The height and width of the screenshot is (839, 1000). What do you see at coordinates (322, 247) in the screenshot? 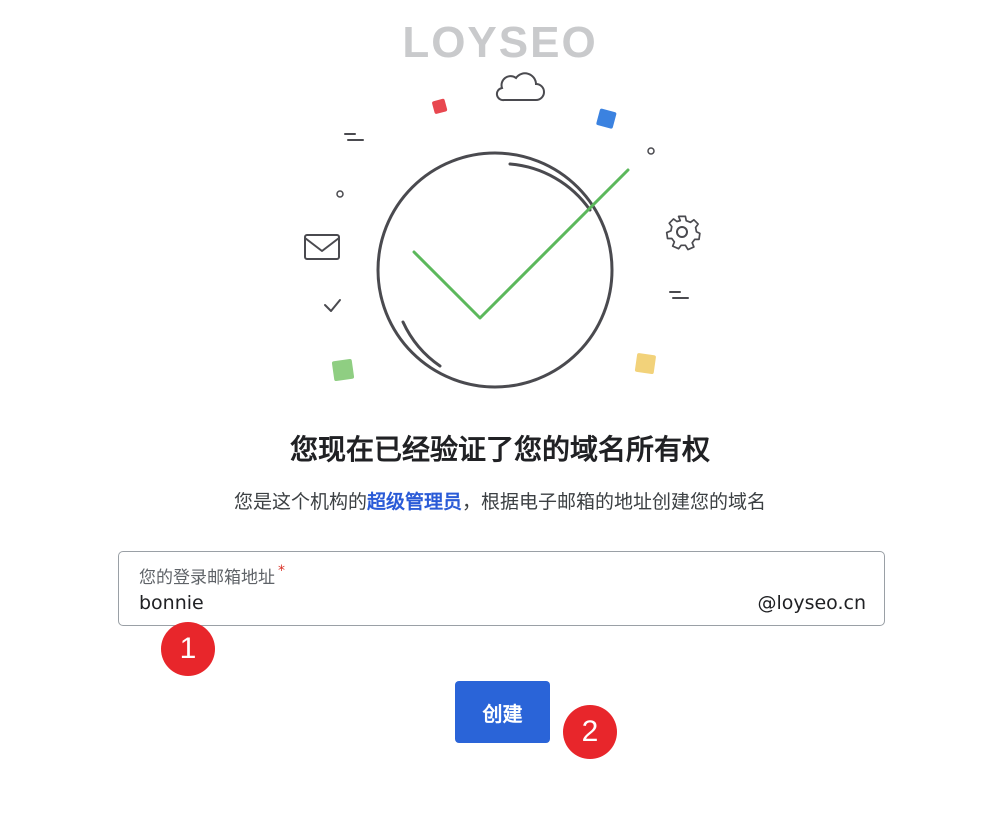
I see `envelope-icon` at bounding box center [322, 247].